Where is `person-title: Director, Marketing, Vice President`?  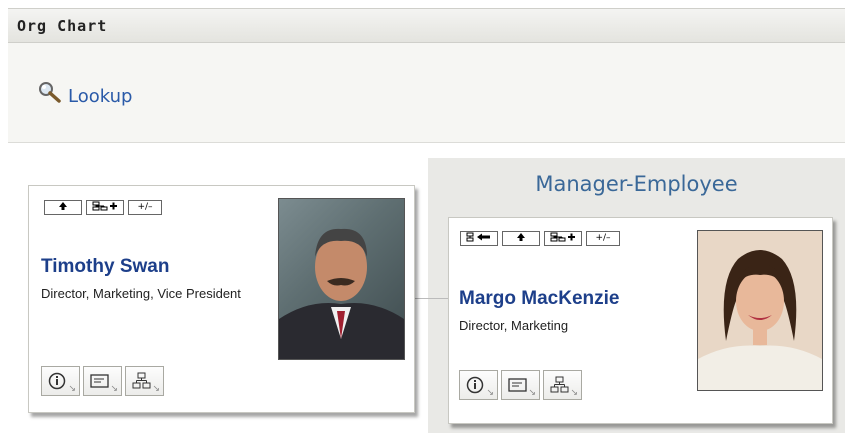 person-title: Director, Marketing, Vice President is located at coordinates (141, 293).